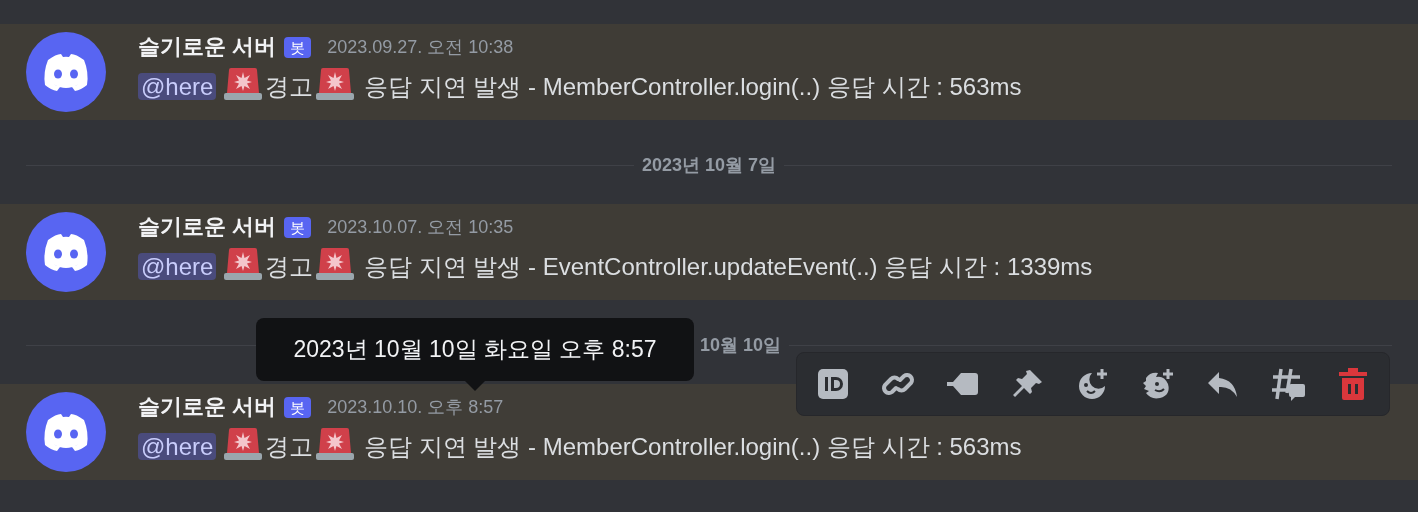 This screenshot has width=1418, height=512. I want to click on timestamp: 2023.09.27. 오전 10:38, so click(420, 47).